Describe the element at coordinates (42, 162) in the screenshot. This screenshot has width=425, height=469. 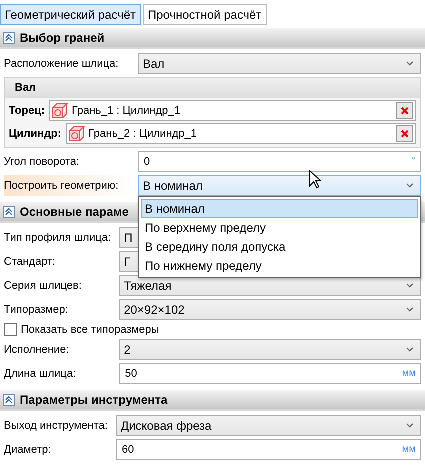
I see `field-label: Угол поворота:` at that location.